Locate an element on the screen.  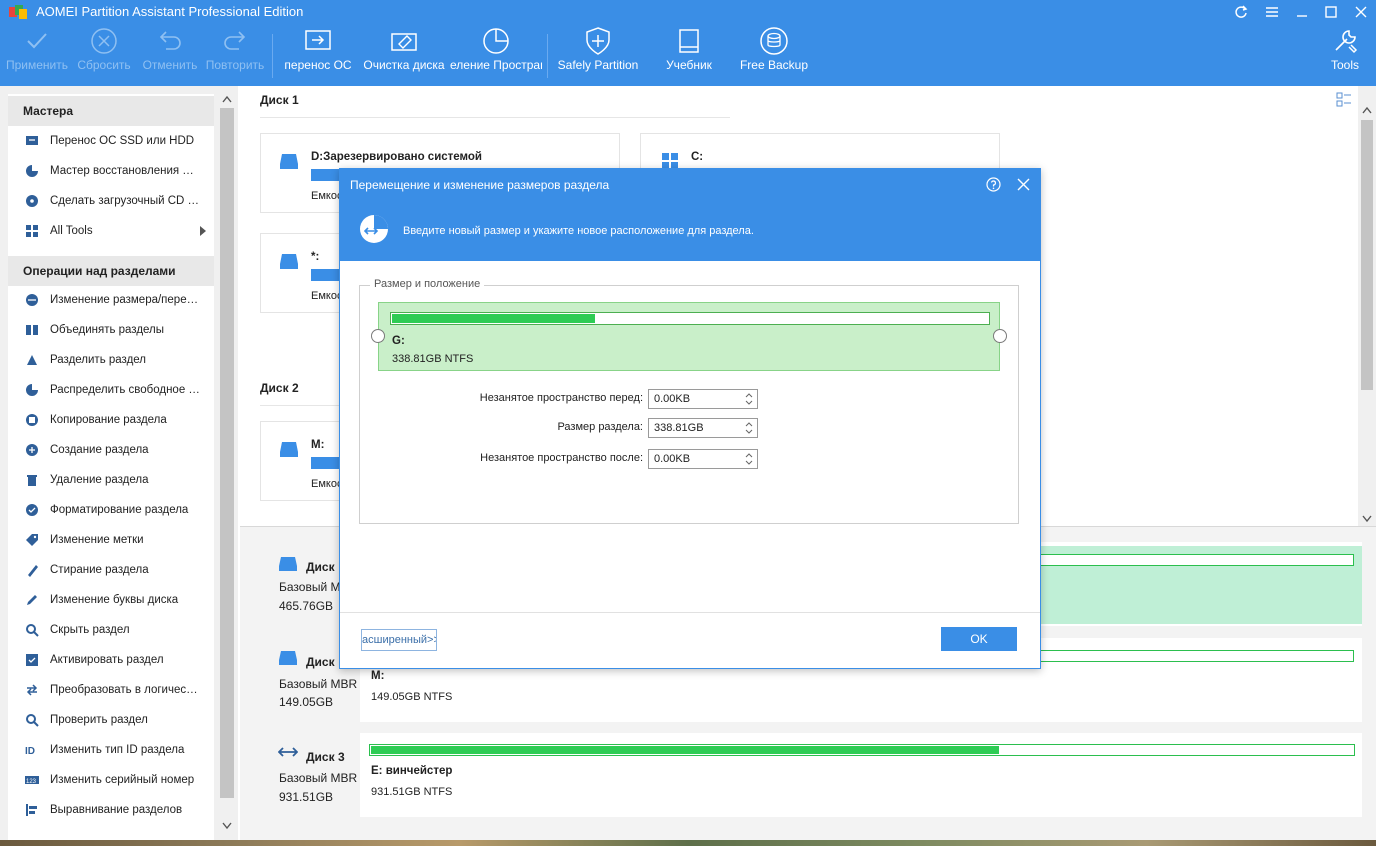
safely-partition-button: Safely Partition is located at coordinates (598, 55).